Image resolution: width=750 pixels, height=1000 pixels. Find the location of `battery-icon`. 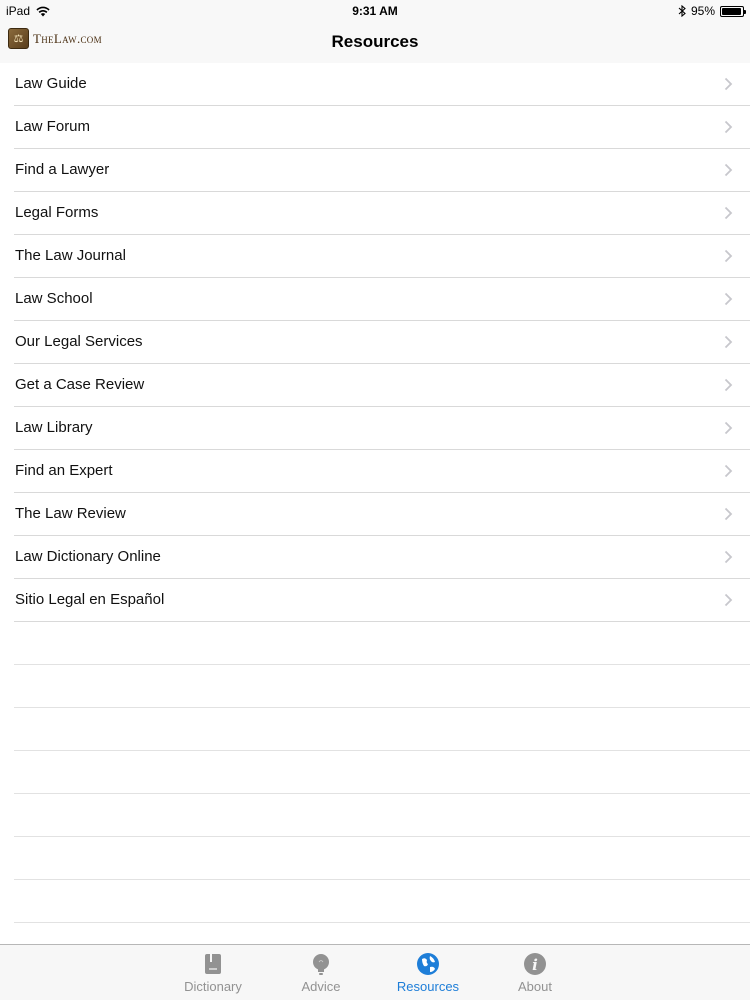

battery-icon is located at coordinates (733, 11).